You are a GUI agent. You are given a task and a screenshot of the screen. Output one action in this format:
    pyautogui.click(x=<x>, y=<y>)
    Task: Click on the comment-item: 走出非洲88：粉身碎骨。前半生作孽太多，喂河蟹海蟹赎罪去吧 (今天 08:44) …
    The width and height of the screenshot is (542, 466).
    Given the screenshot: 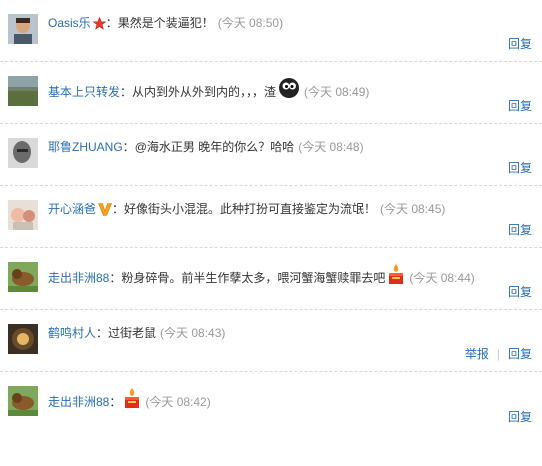 What is the action you would take?
    pyautogui.click(x=271, y=279)
    